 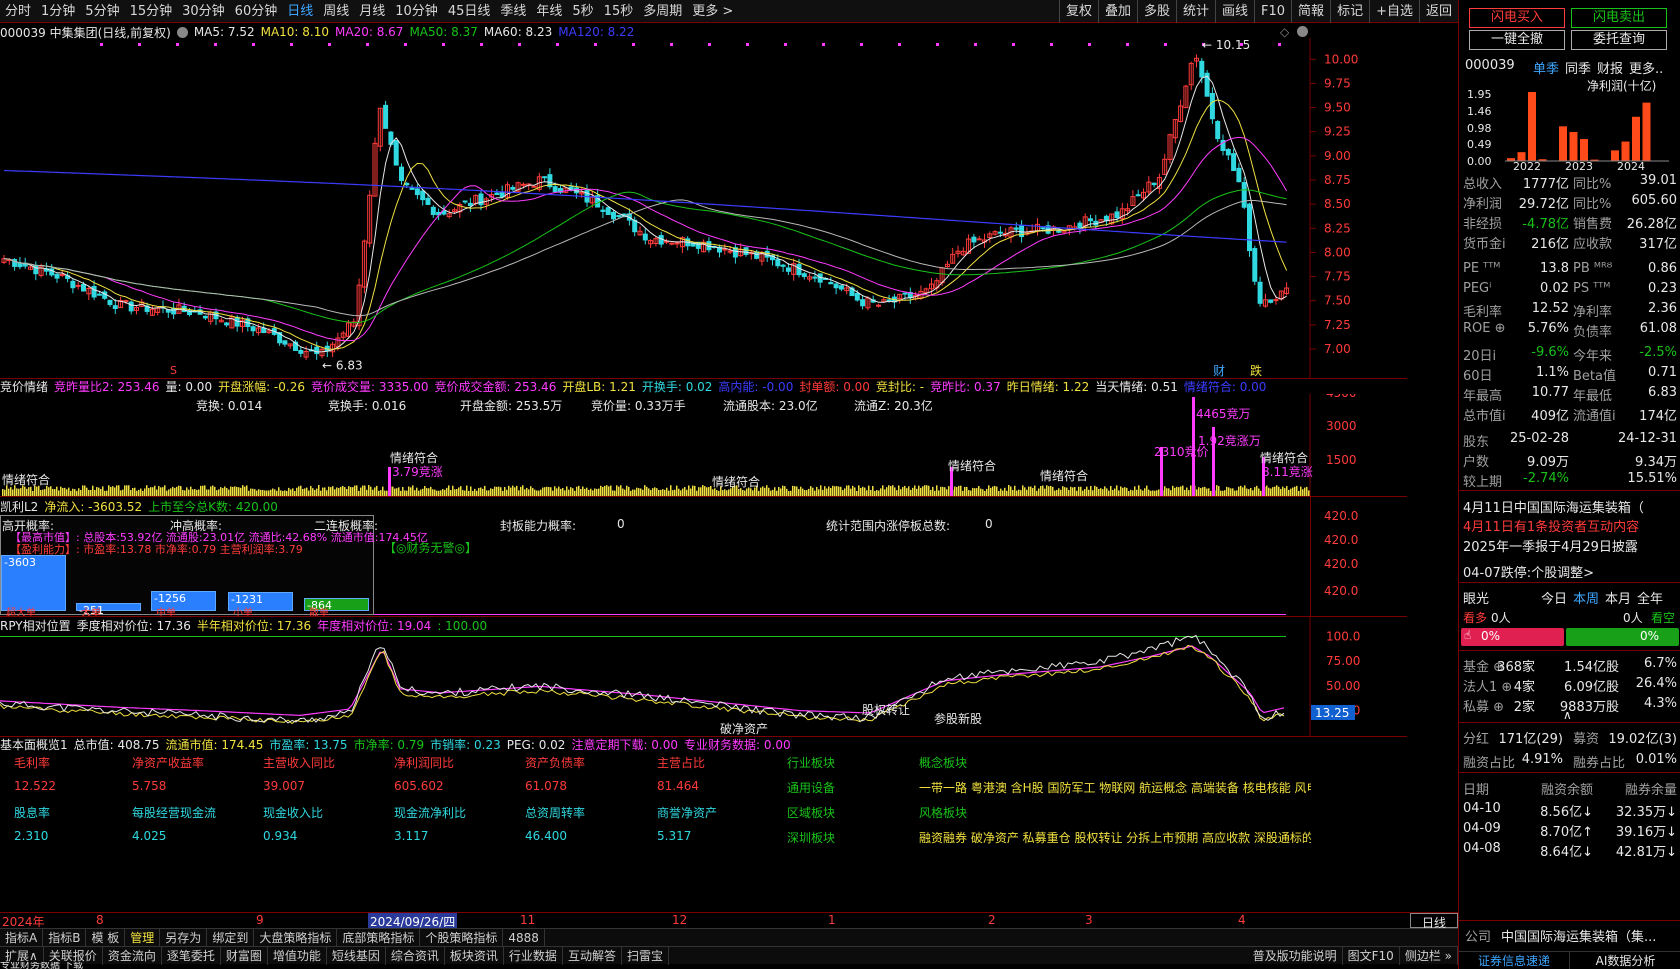 What do you see at coordinates (1295, 955) in the screenshot?
I see `bottom-right-link: 普及版功能说明` at bounding box center [1295, 955].